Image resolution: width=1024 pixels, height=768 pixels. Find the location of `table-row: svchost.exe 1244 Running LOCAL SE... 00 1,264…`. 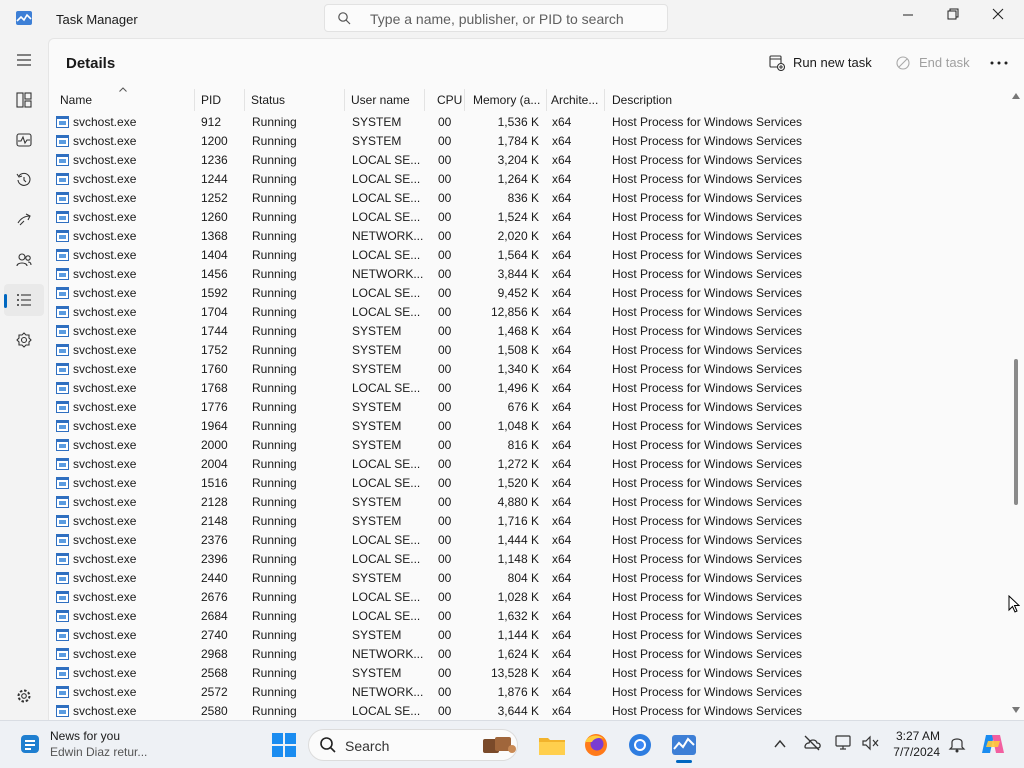

table-row: svchost.exe 1244 Running LOCAL SE... 00 1,264… is located at coordinates (529, 179).